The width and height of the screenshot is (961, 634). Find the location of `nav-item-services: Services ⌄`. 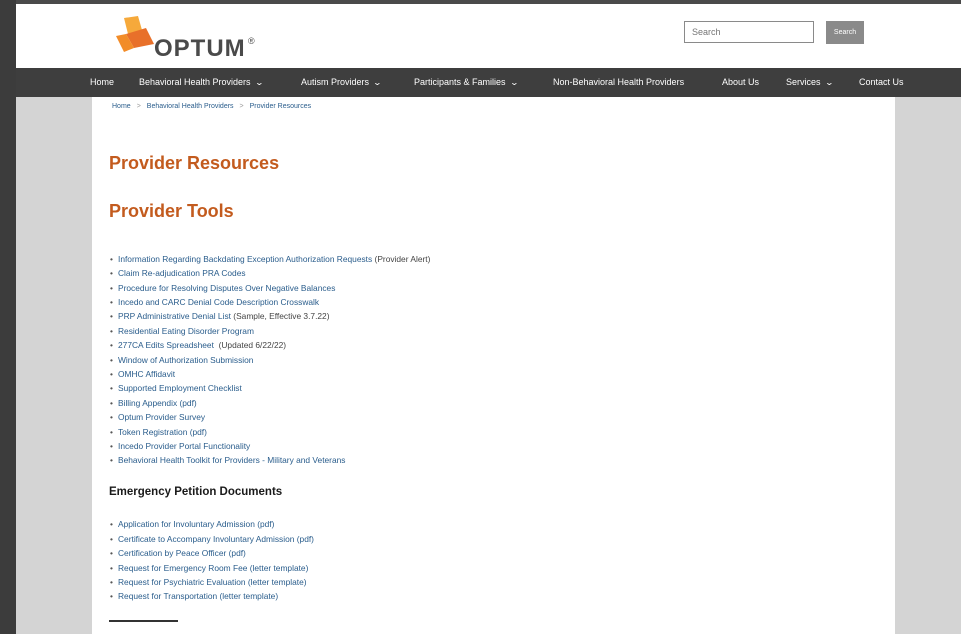

nav-item-services: Services ⌄ is located at coordinates (810, 82).